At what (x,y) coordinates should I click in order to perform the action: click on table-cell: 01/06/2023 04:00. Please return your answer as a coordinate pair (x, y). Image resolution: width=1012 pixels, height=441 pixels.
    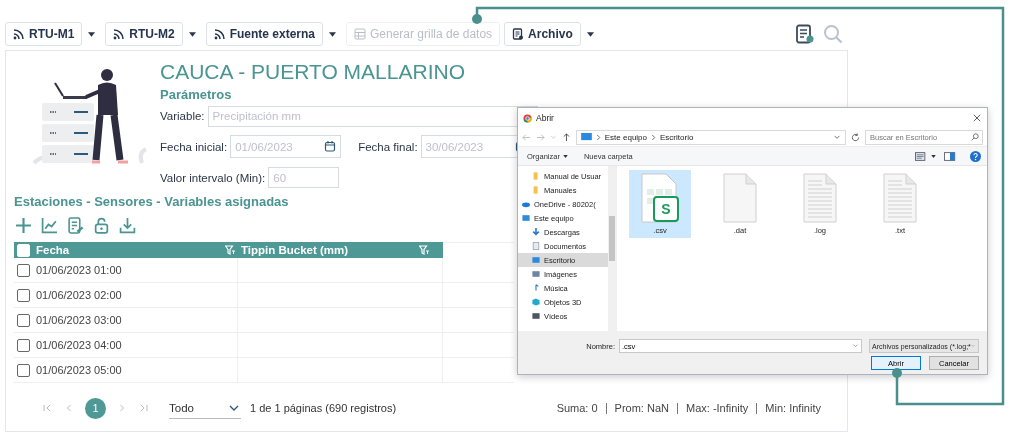
    Looking at the image, I should click on (79, 345).